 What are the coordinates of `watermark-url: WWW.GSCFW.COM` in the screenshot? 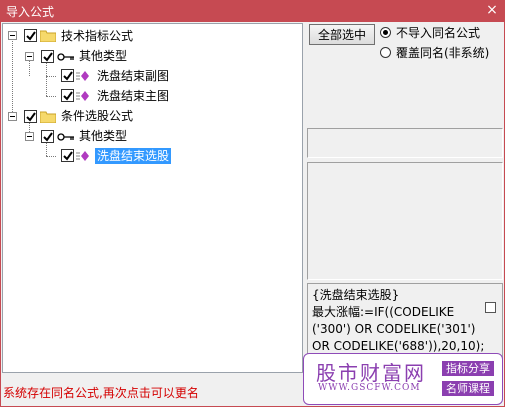 It's located at (369, 388).